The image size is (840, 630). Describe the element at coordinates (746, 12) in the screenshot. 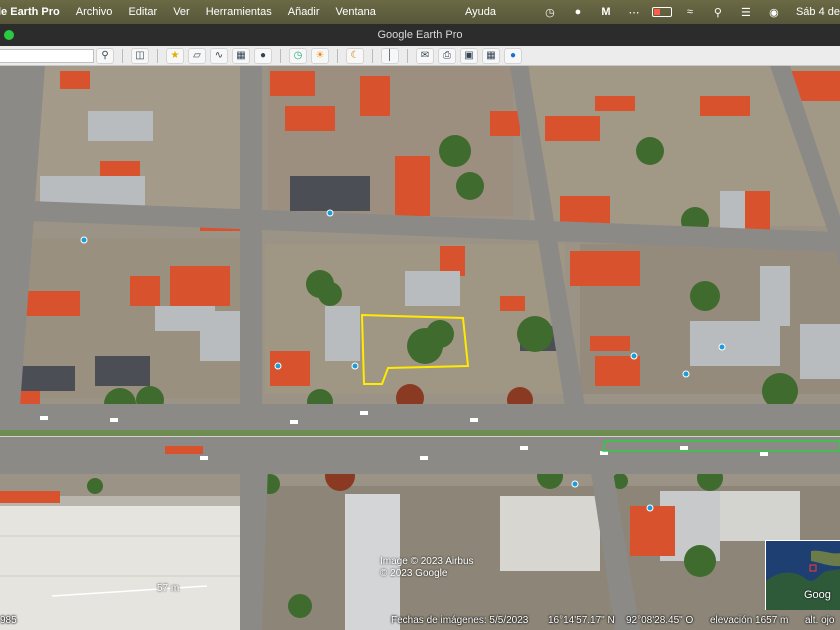

I see `control-center-icon: ☰` at that location.